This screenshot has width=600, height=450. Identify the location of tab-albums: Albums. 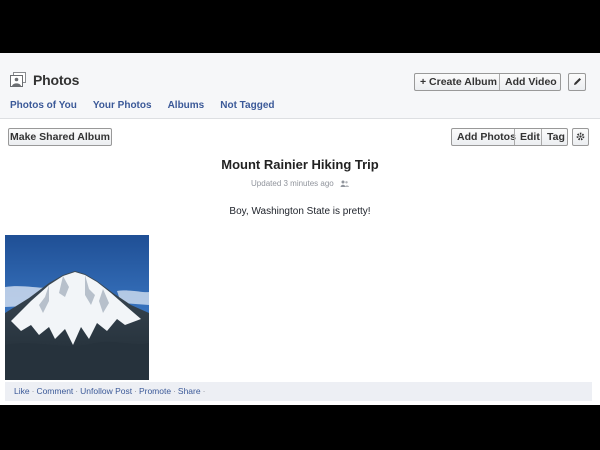
(186, 105).